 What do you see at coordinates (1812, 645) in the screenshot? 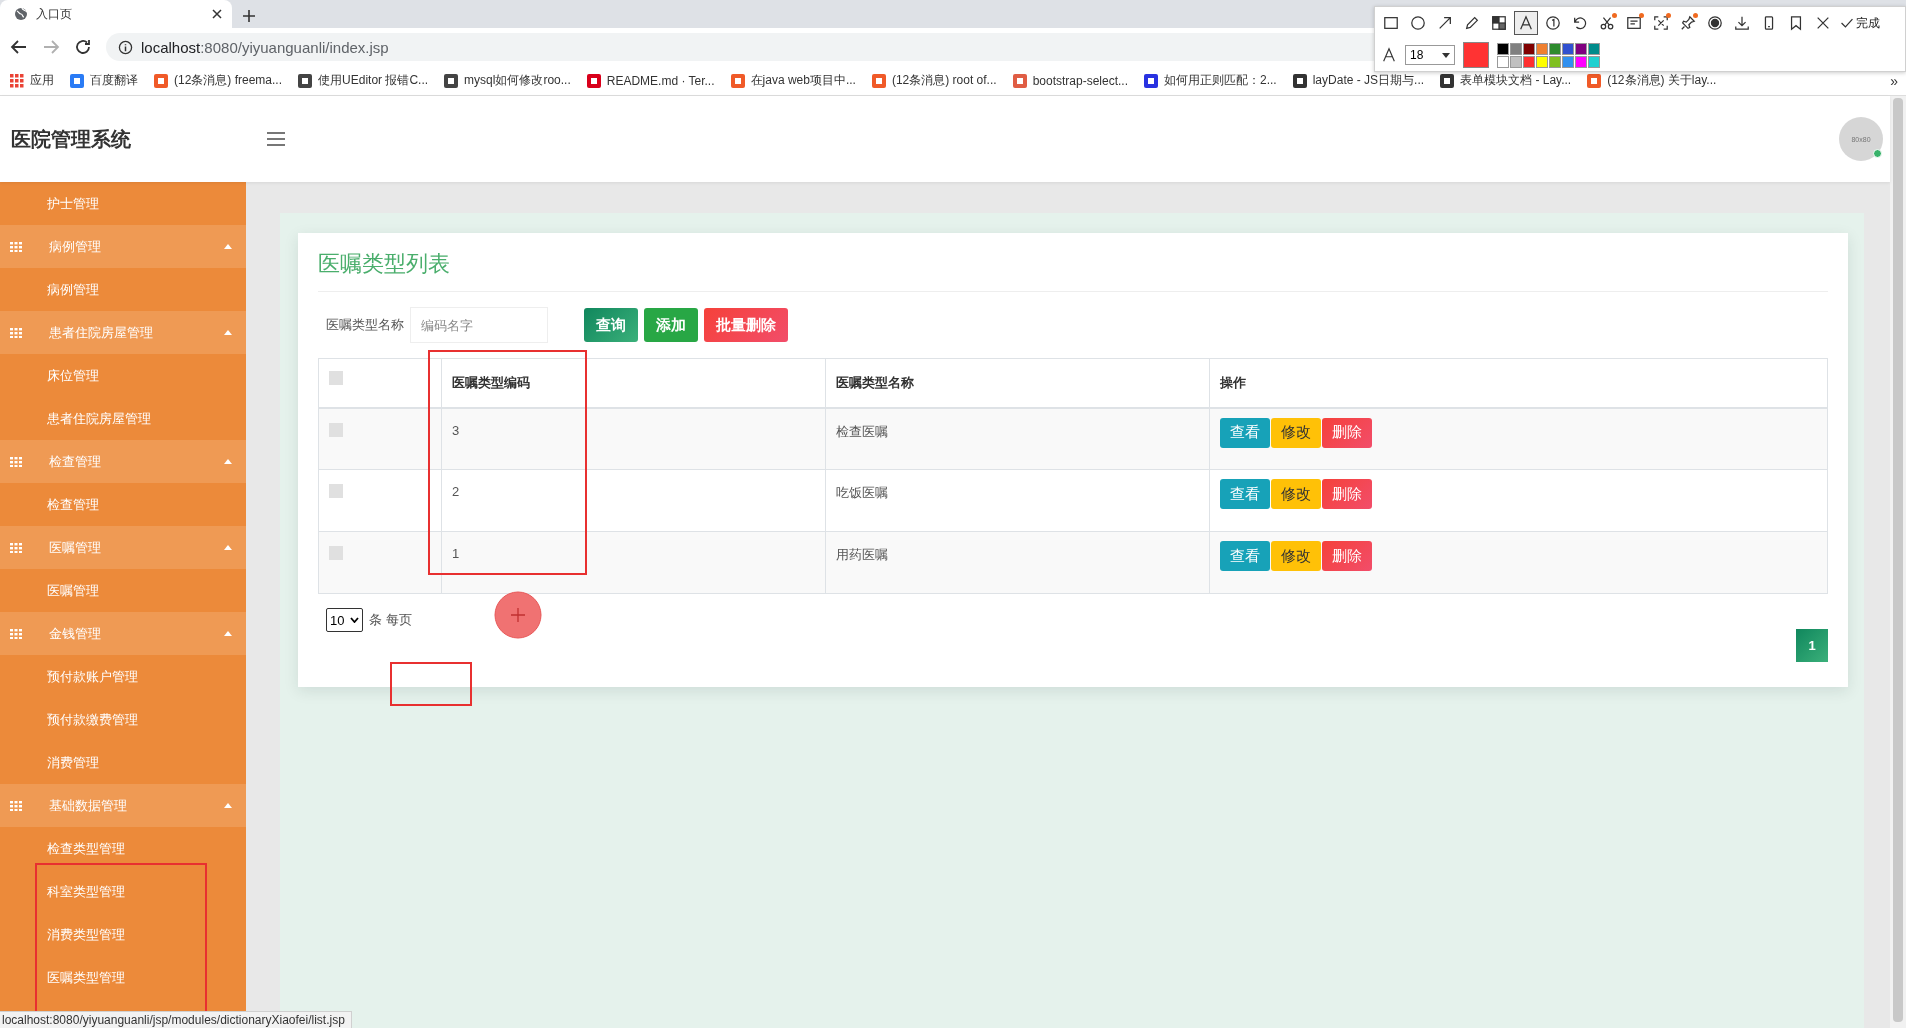
I see `page-button: 1` at bounding box center [1812, 645].